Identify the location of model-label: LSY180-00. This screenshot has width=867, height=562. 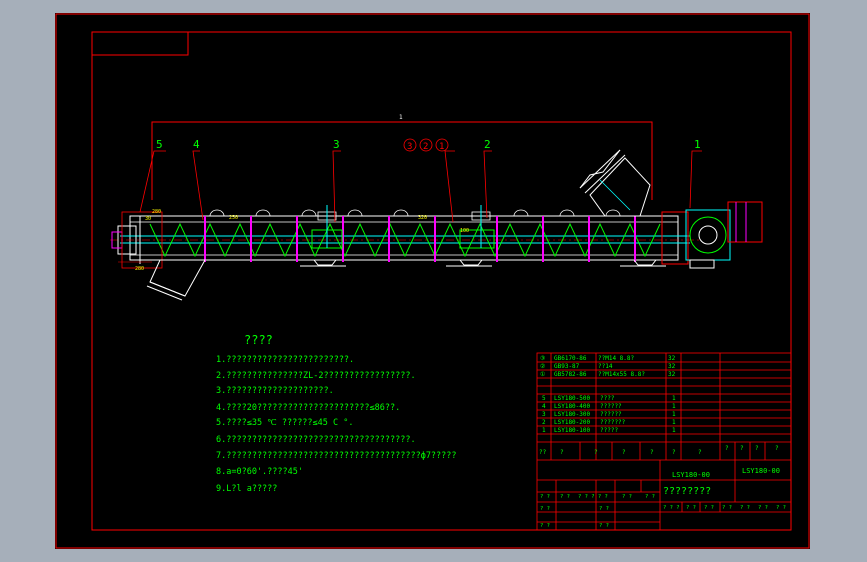
(691, 475).